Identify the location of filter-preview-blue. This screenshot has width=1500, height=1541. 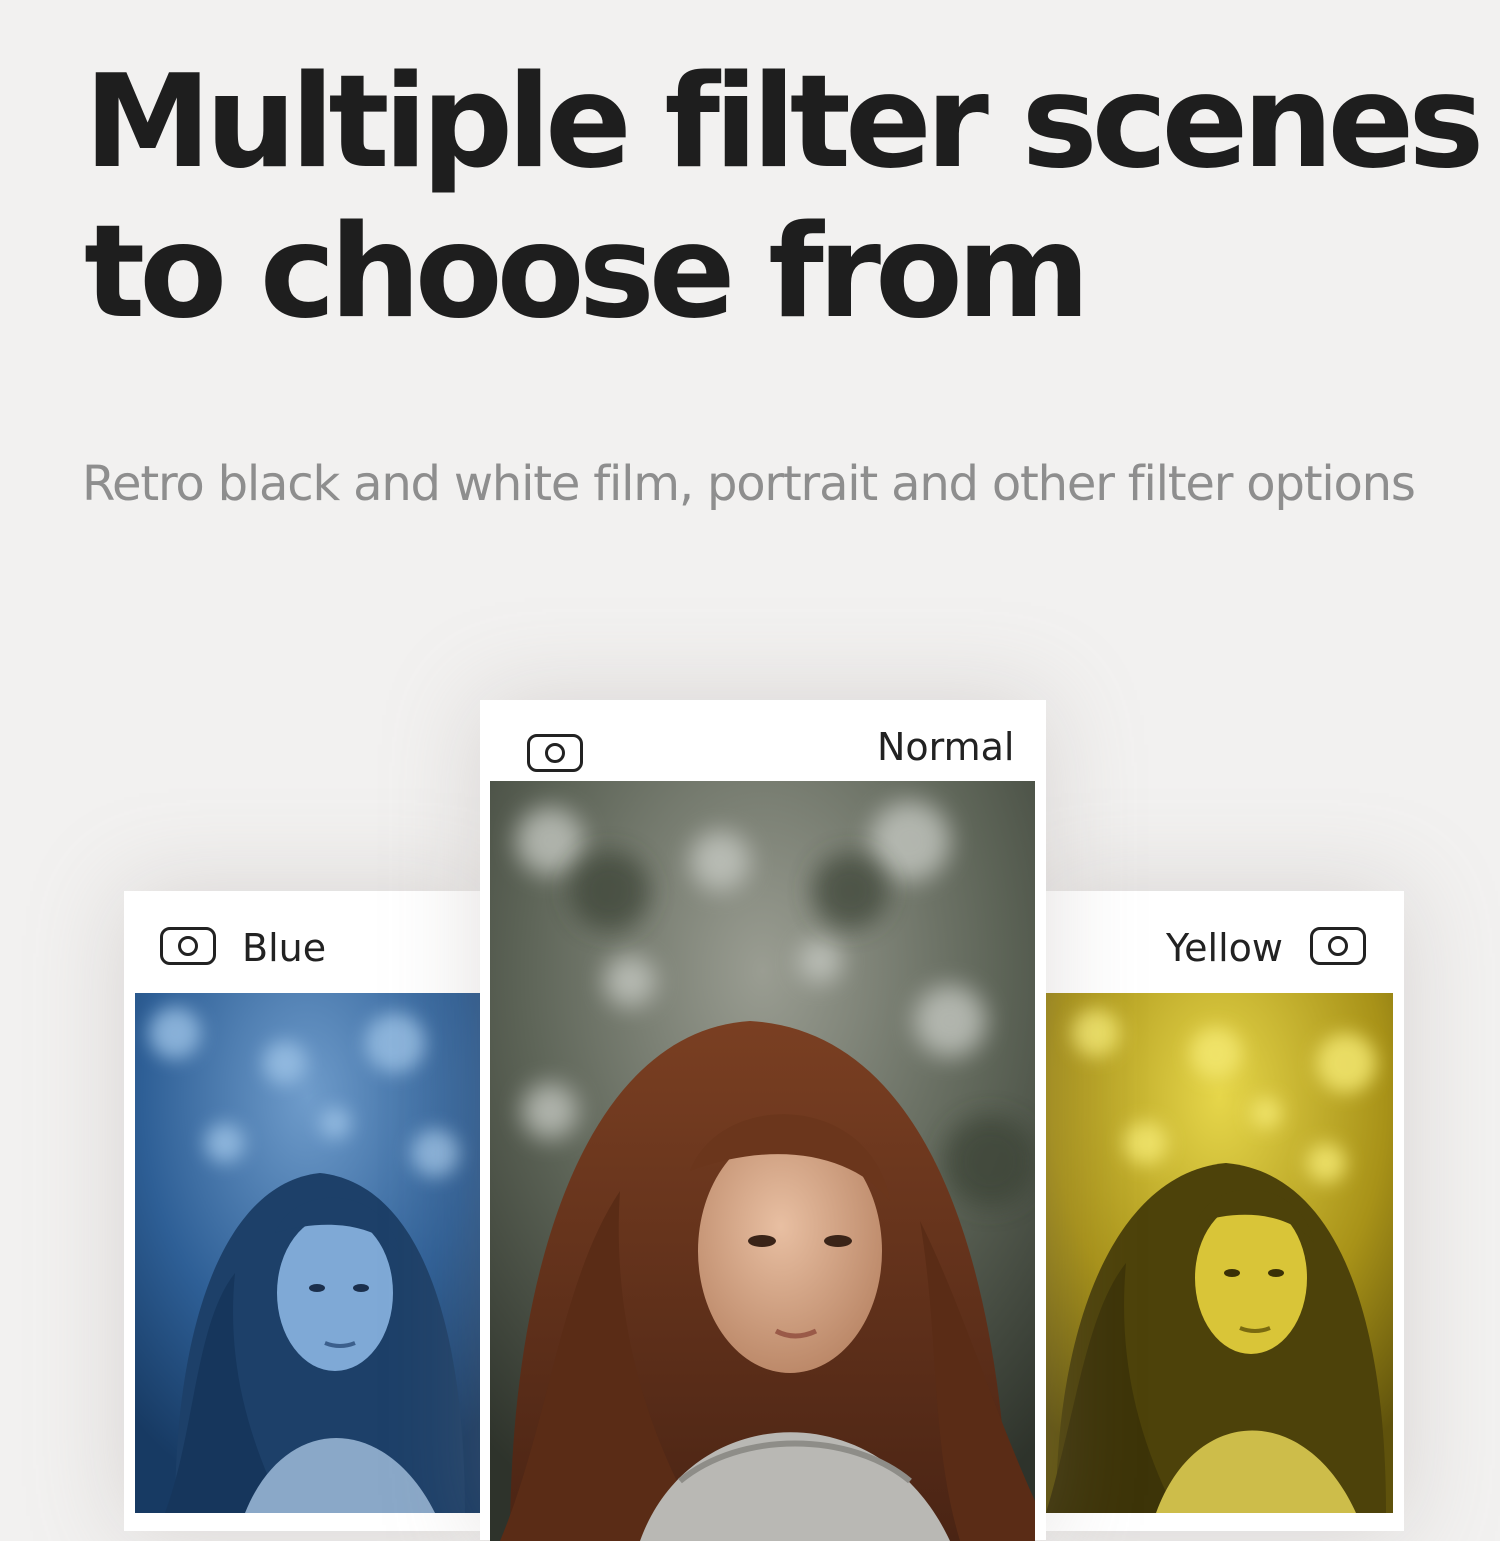
(307, 1253).